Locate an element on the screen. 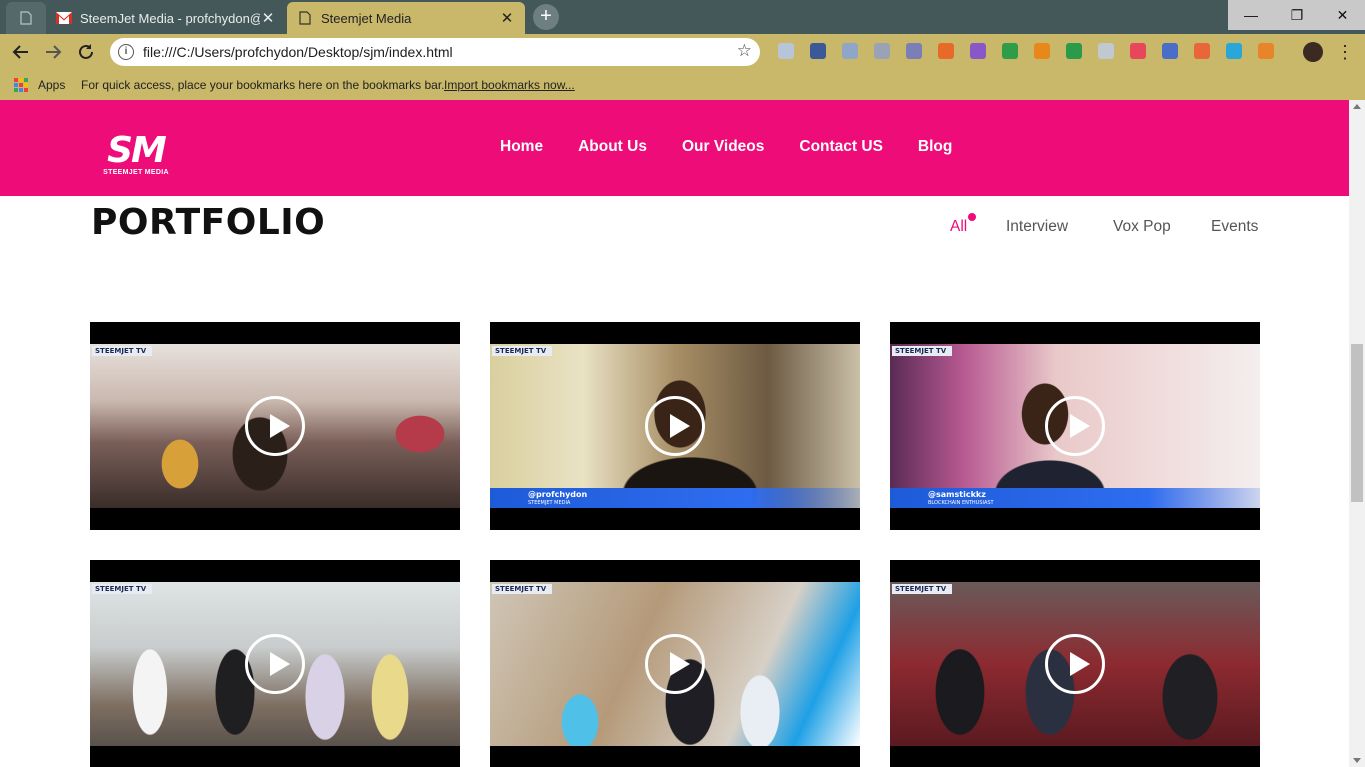 Image resolution: width=1365 pixels, height=767 pixels. menu-icon: ⋮ is located at coordinates (1345, 52).